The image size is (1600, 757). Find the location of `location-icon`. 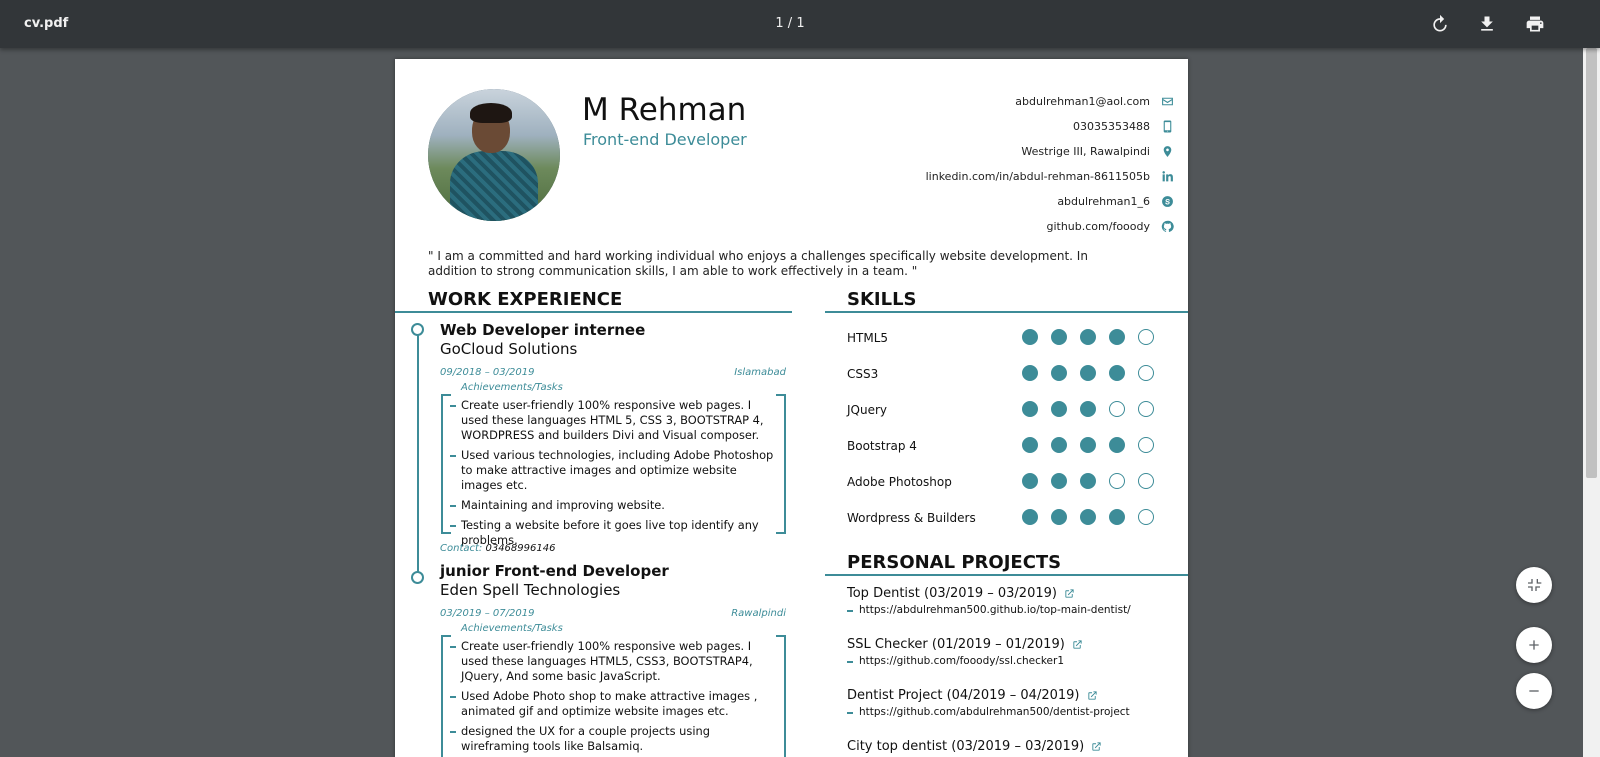

location-icon is located at coordinates (1167, 151).